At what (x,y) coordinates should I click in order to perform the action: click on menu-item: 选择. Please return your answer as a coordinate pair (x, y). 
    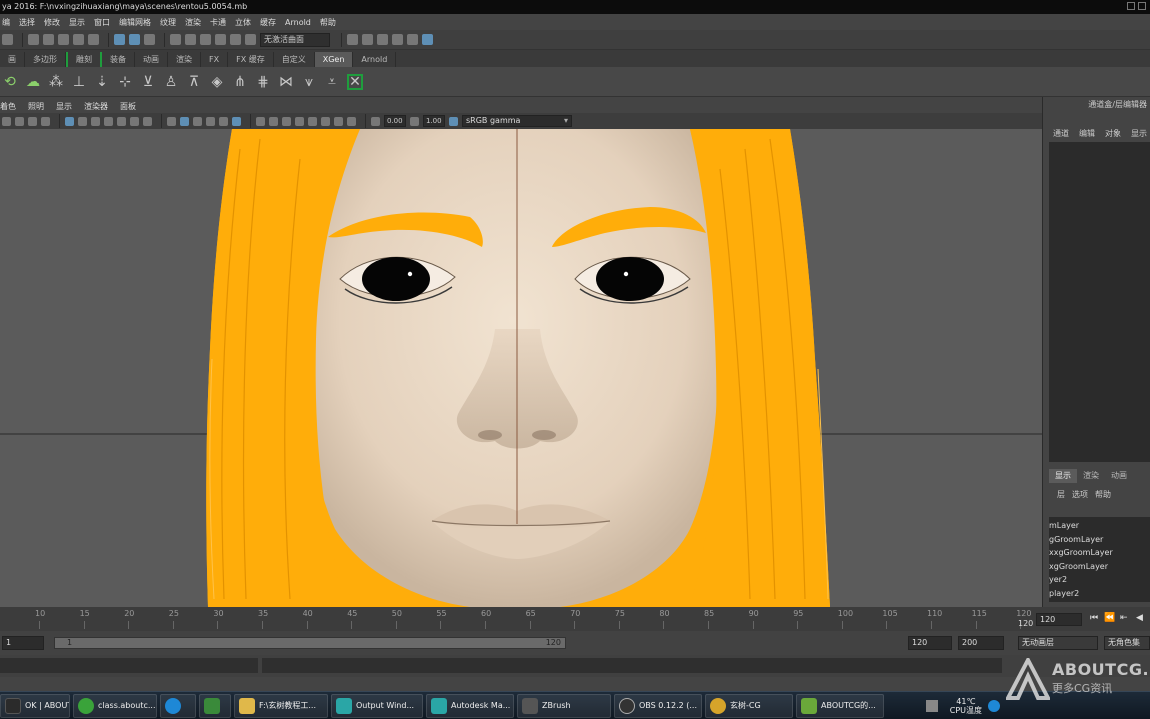
    Looking at the image, I should click on (27, 22).